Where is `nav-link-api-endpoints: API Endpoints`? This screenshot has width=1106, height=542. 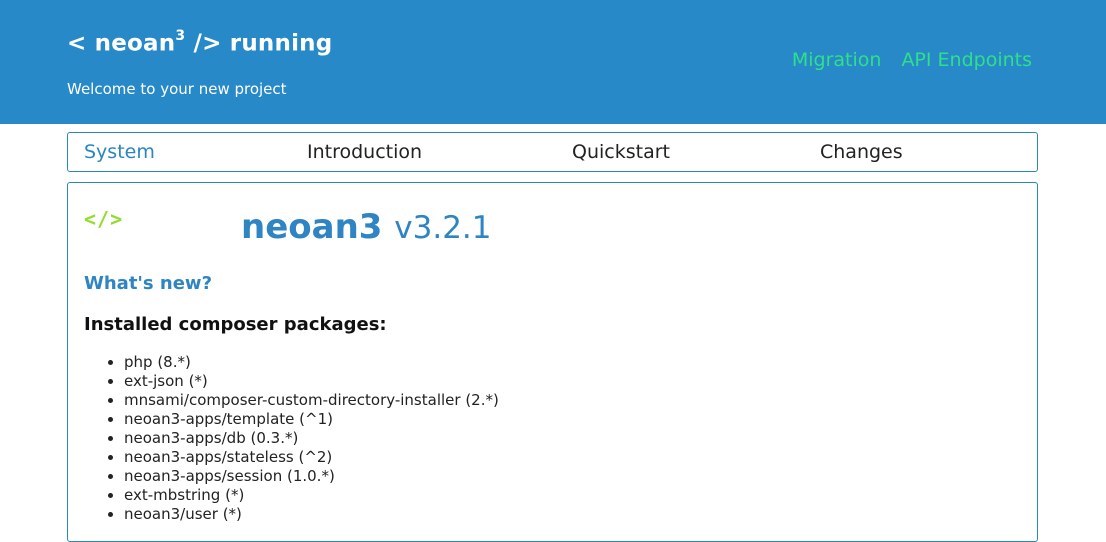
nav-link-api-endpoints: API Endpoints is located at coordinates (966, 60).